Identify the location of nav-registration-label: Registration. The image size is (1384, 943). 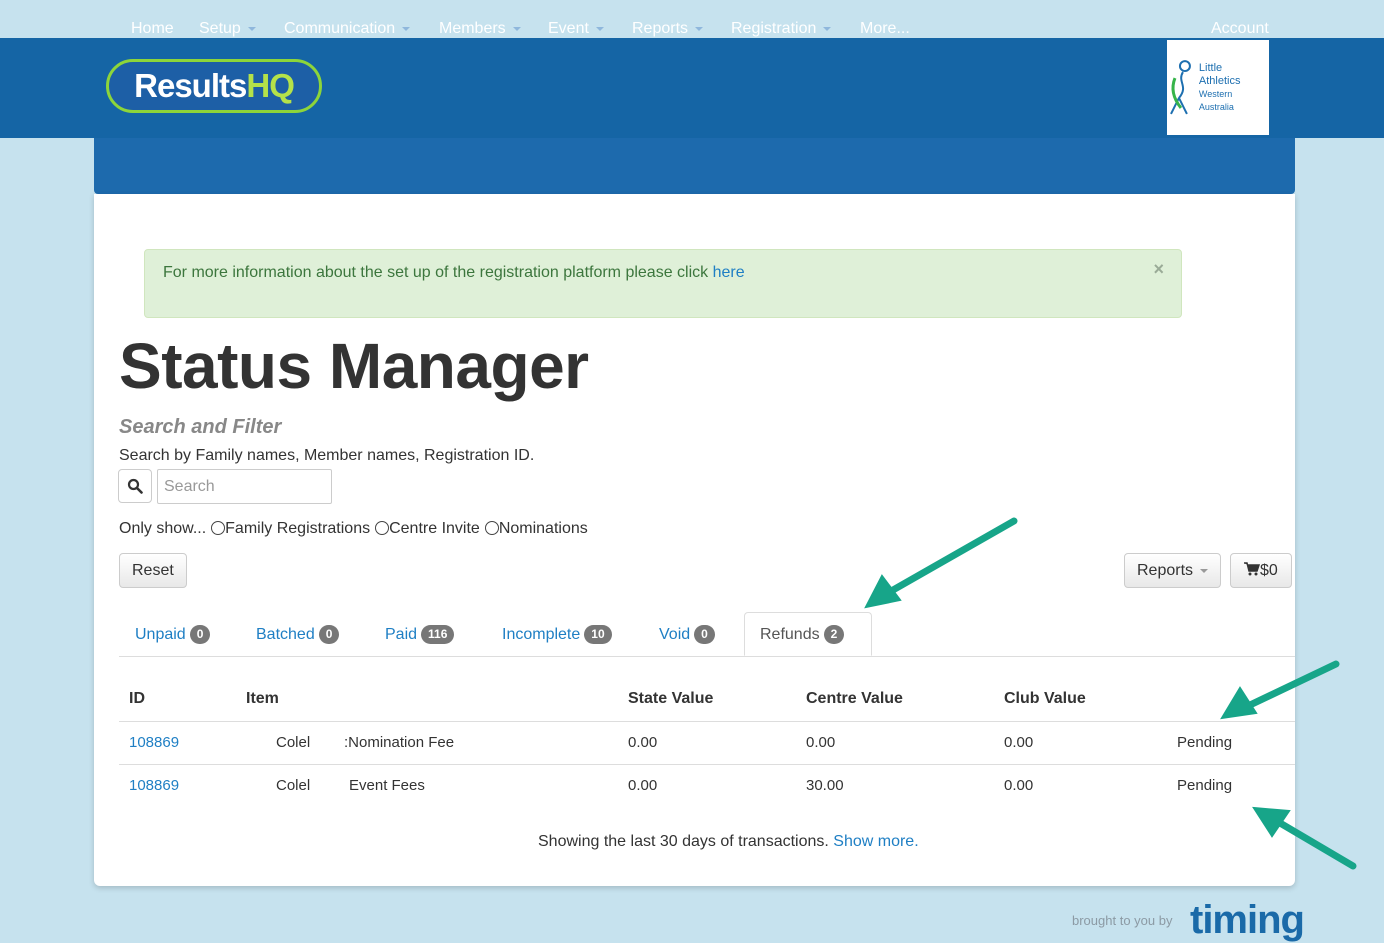
(774, 28).